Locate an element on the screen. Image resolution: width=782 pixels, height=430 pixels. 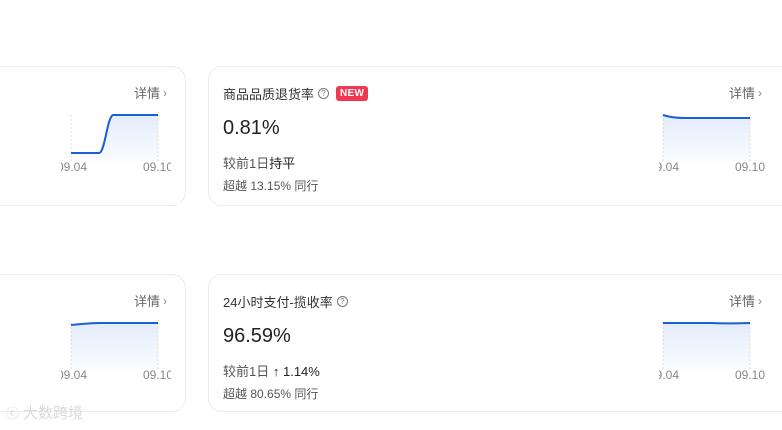
compare-value: 持平 is located at coordinates (282, 163).